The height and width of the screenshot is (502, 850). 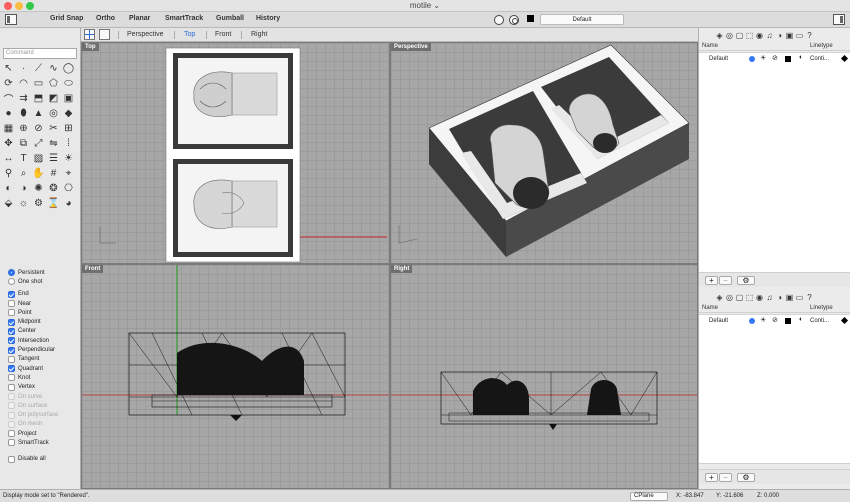 What do you see at coordinates (38, 143) in the screenshot?
I see `scale-icon: ⤢` at bounding box center [38, 143].